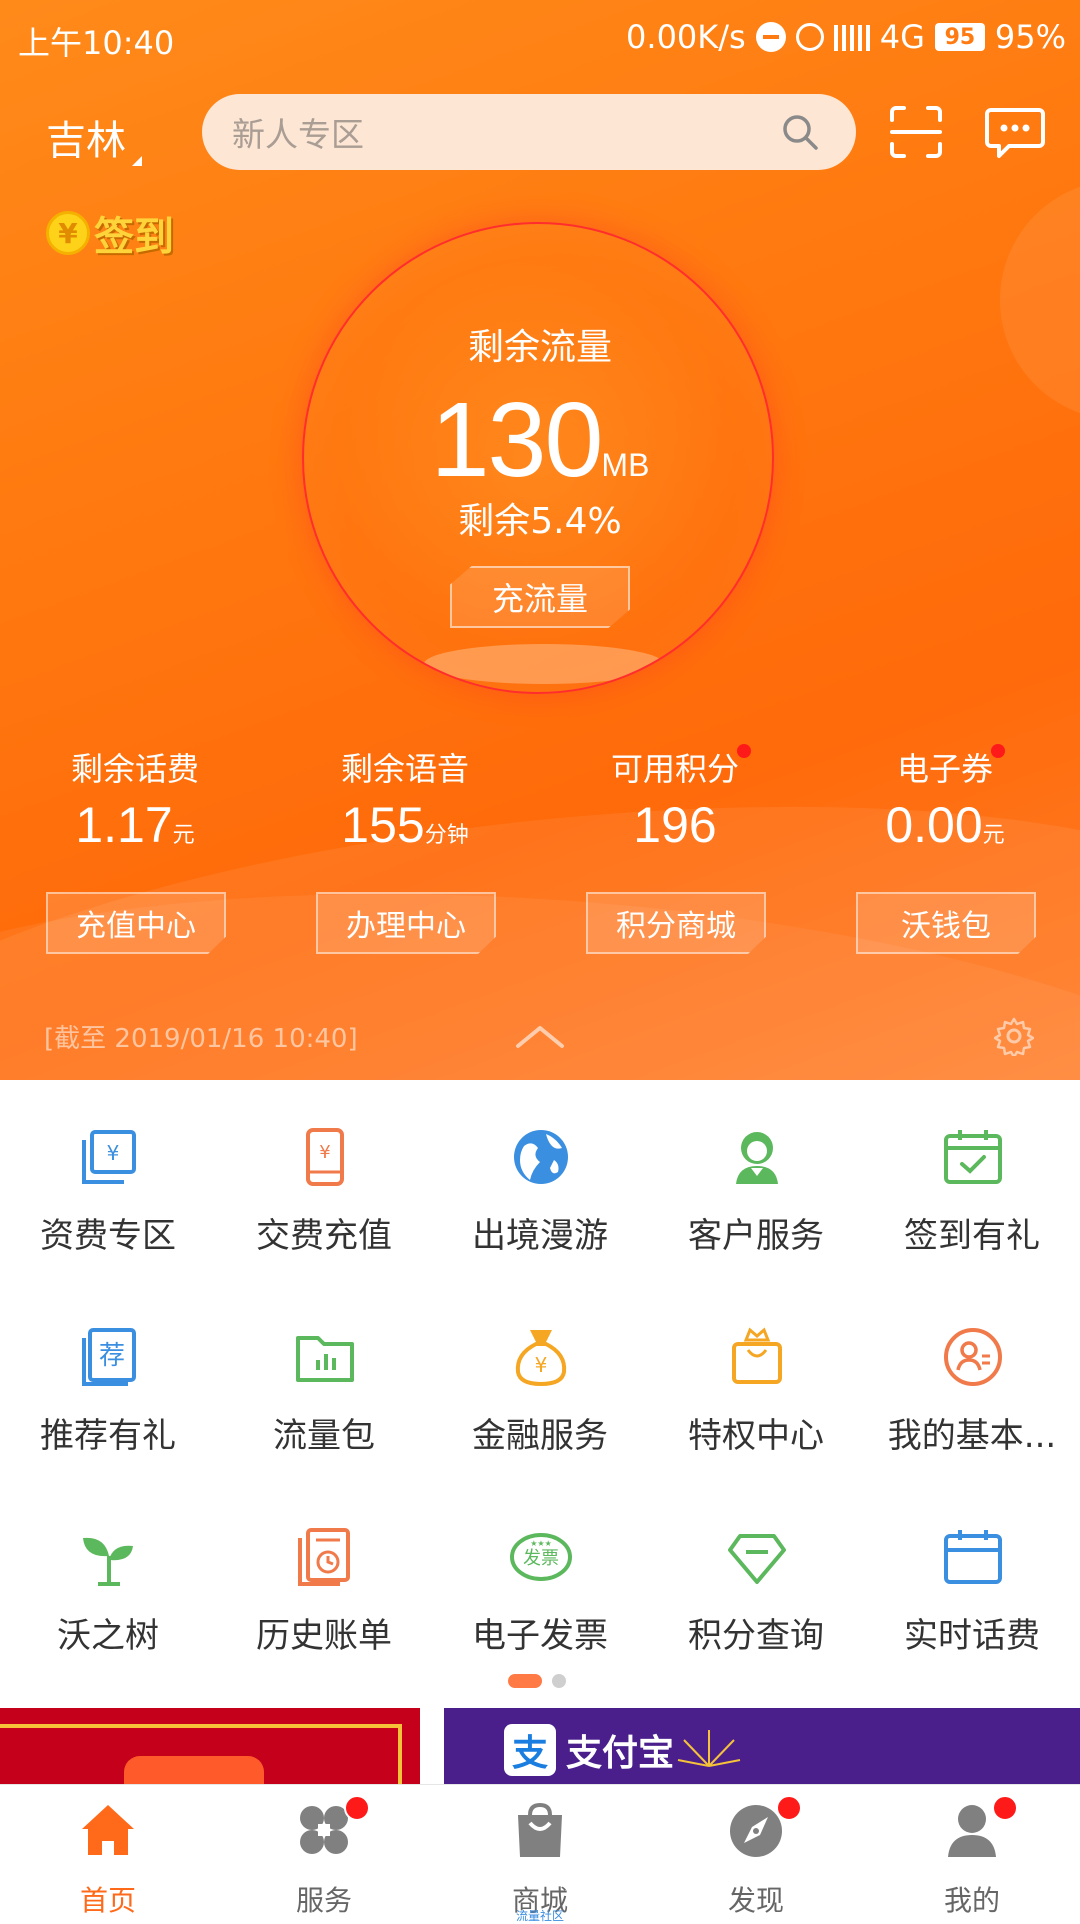  I want to click on calendar-icon, so click(973, 1557).